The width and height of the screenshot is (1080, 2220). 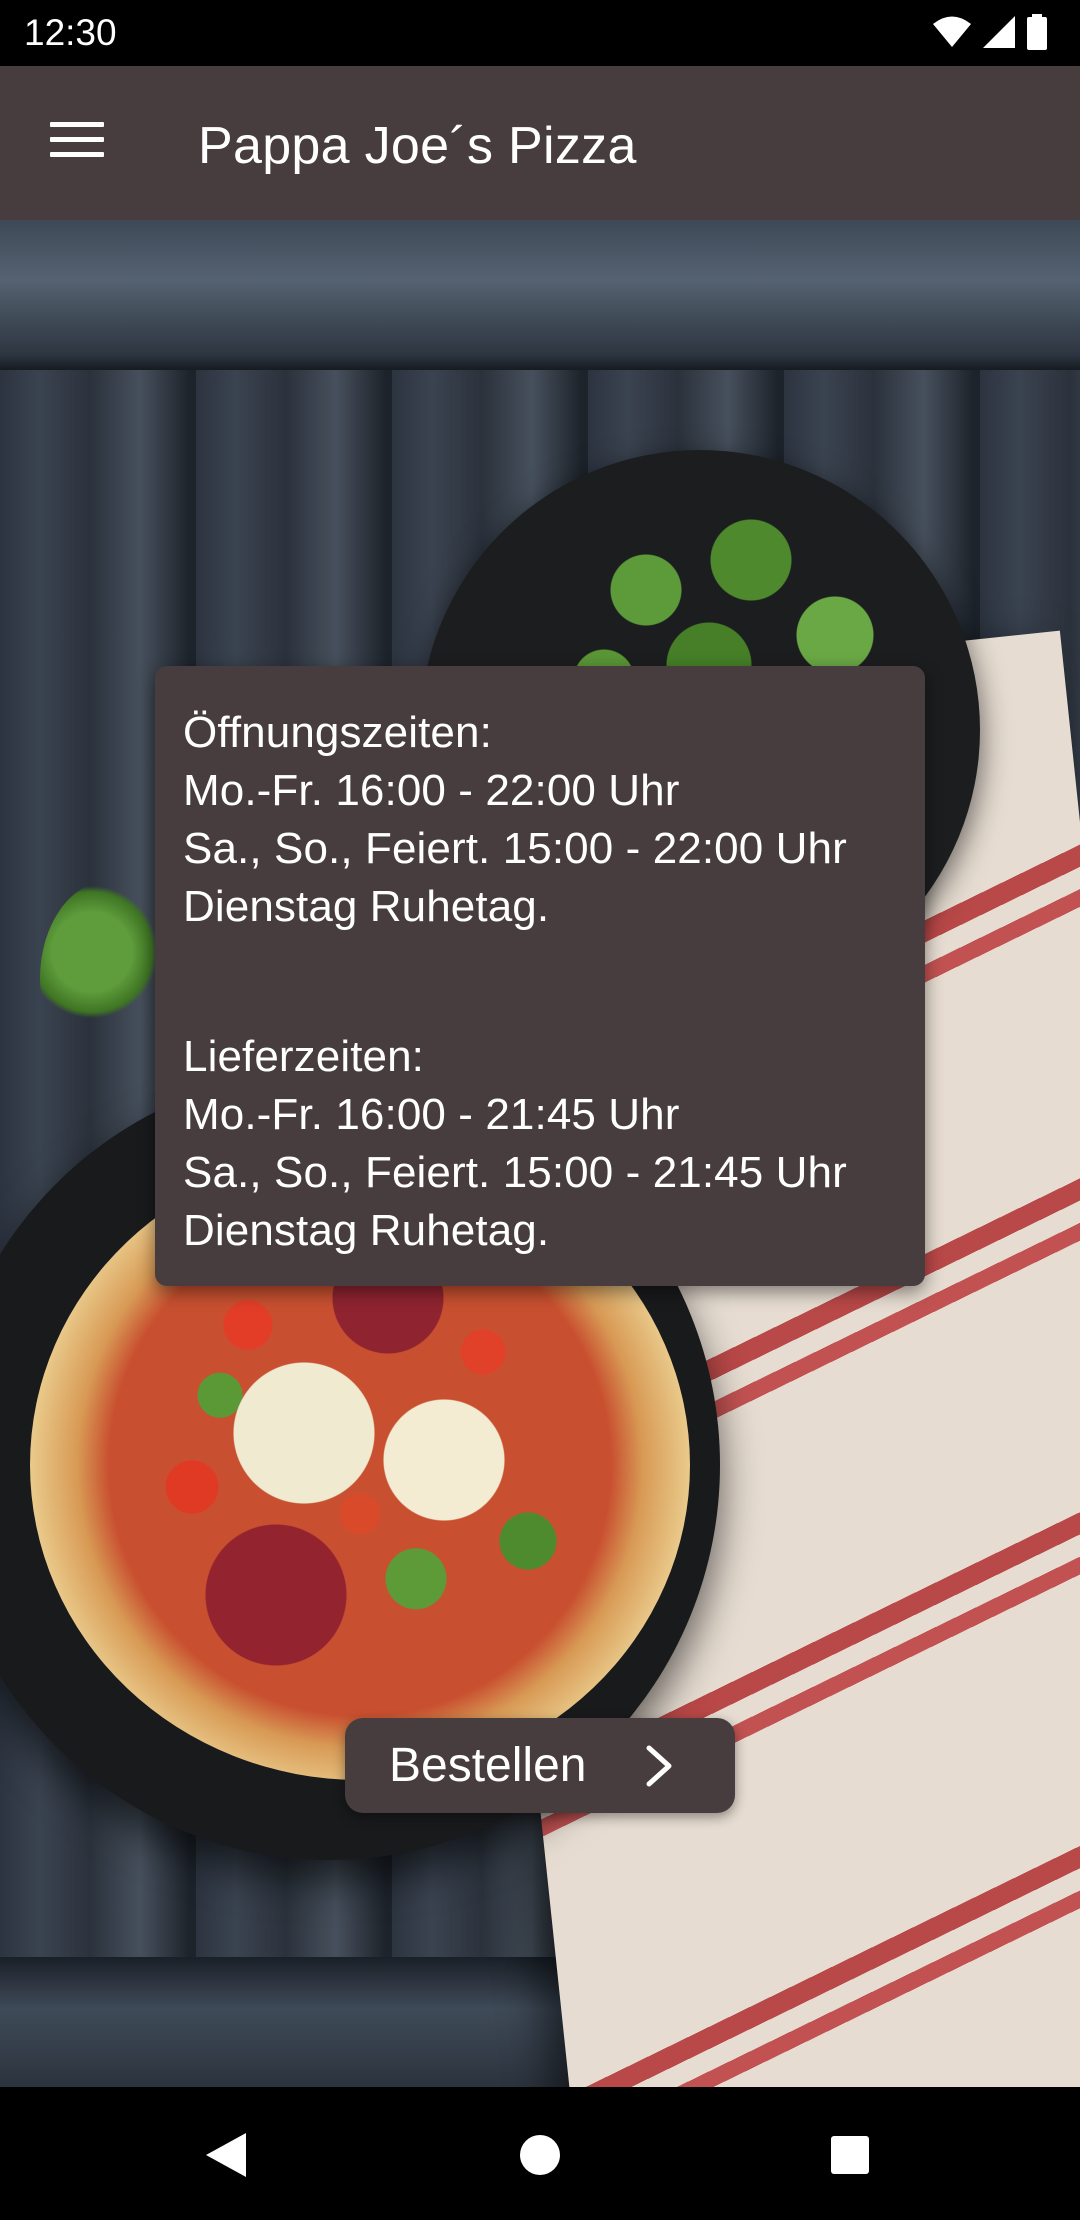 I want to click on chevron-right-icon, so click(x=659, y=1766).